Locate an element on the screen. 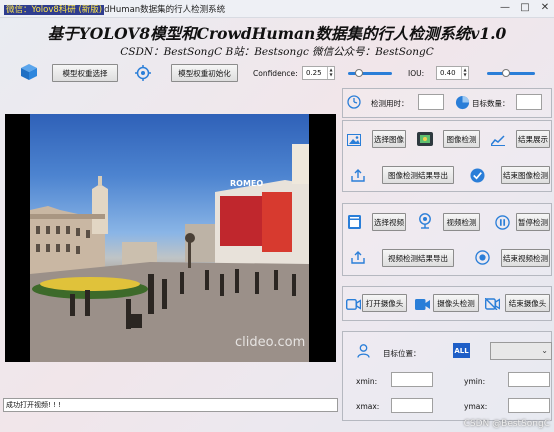 This screenshot has height=432, width=554. status-text: 成功打开视频! ! ! is located at coordinates (33, 405).